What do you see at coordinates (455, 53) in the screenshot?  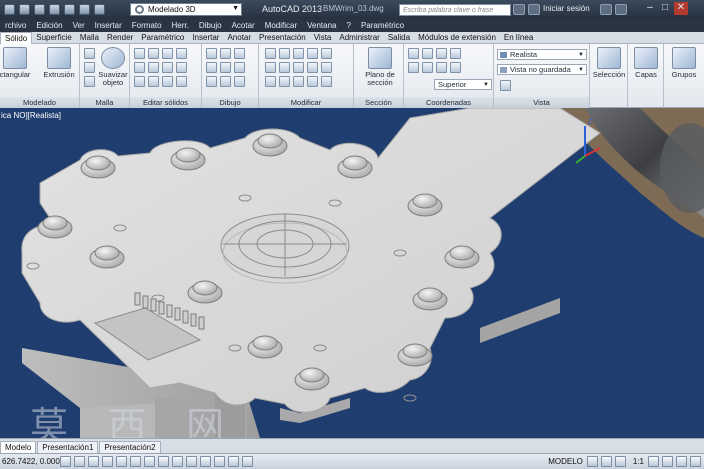 I see `ucs-y-icon` at bounding box center [455, 53].